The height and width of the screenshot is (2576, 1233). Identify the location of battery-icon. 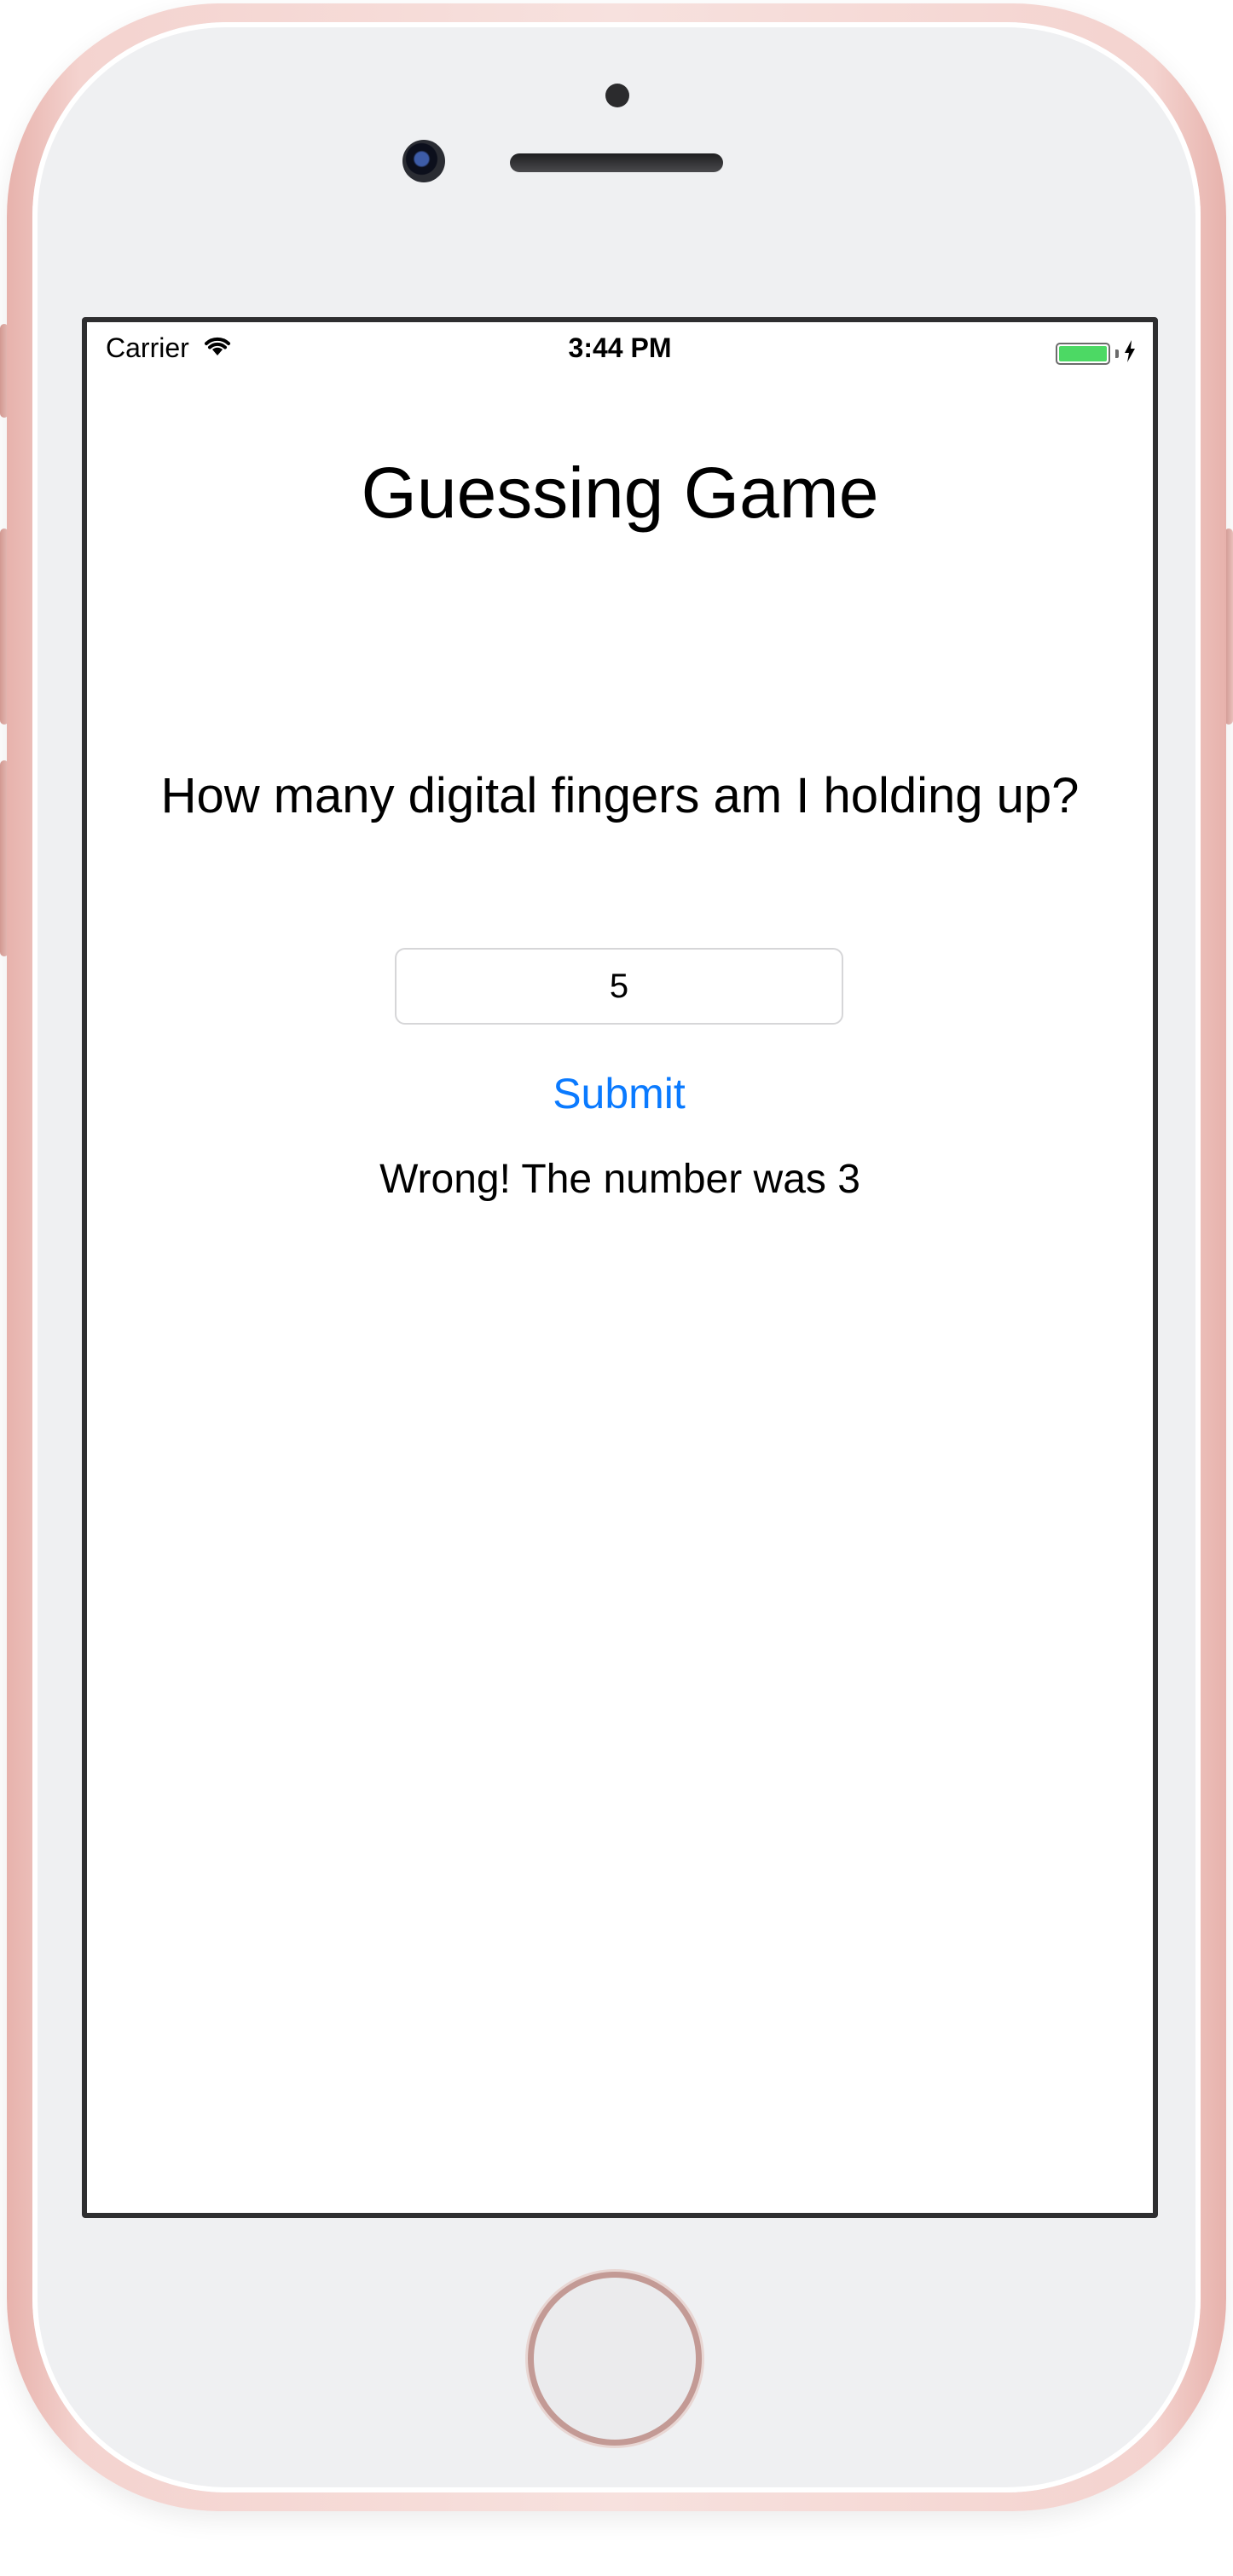
(1083, 353).